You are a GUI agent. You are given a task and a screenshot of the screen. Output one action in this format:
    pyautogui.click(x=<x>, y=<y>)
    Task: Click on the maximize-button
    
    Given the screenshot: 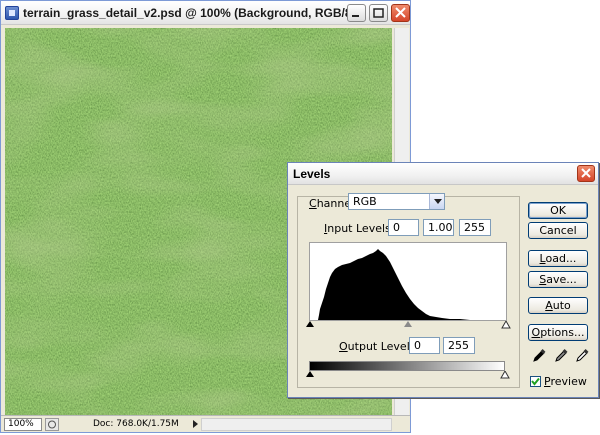 What is the action you would take?
    pyautogui.click(x=378, y=13)
    